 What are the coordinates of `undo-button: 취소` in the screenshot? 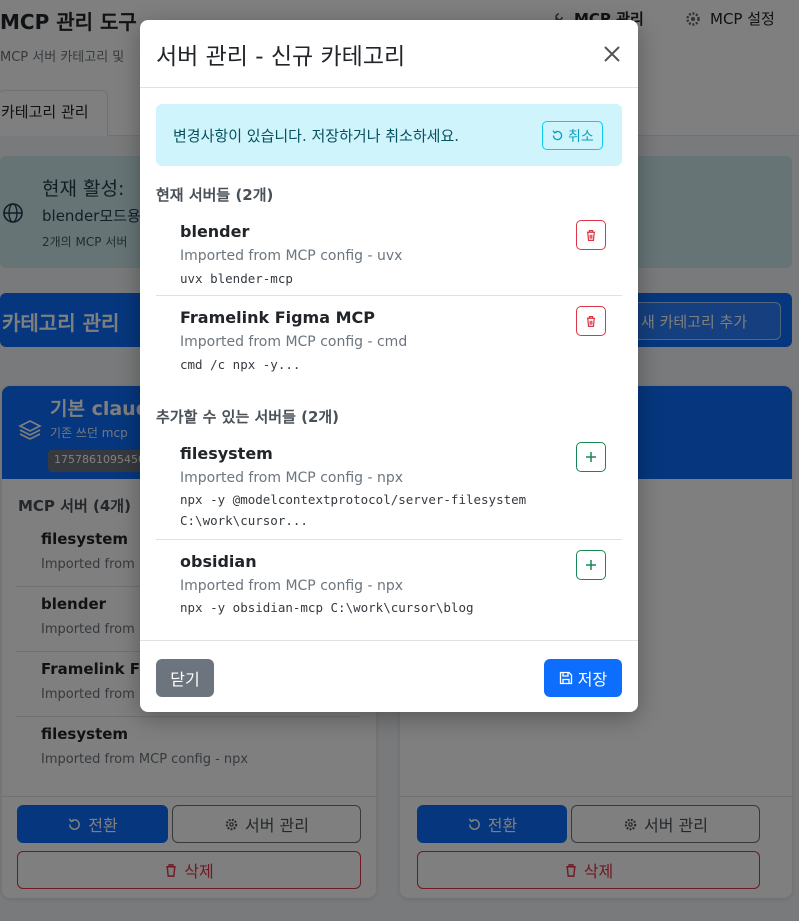 It's located at (572, 135).